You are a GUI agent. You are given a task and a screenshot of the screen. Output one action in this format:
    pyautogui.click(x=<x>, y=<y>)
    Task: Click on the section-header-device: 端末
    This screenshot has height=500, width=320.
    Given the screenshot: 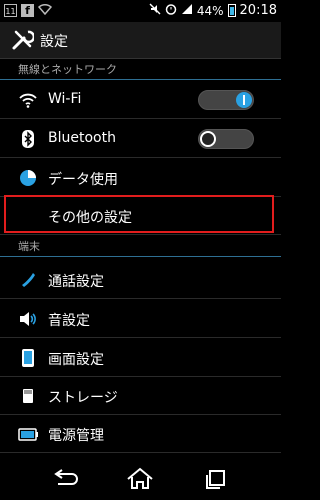 What is the action you would take?
    pyautogui.click(x=140, y=247)
    